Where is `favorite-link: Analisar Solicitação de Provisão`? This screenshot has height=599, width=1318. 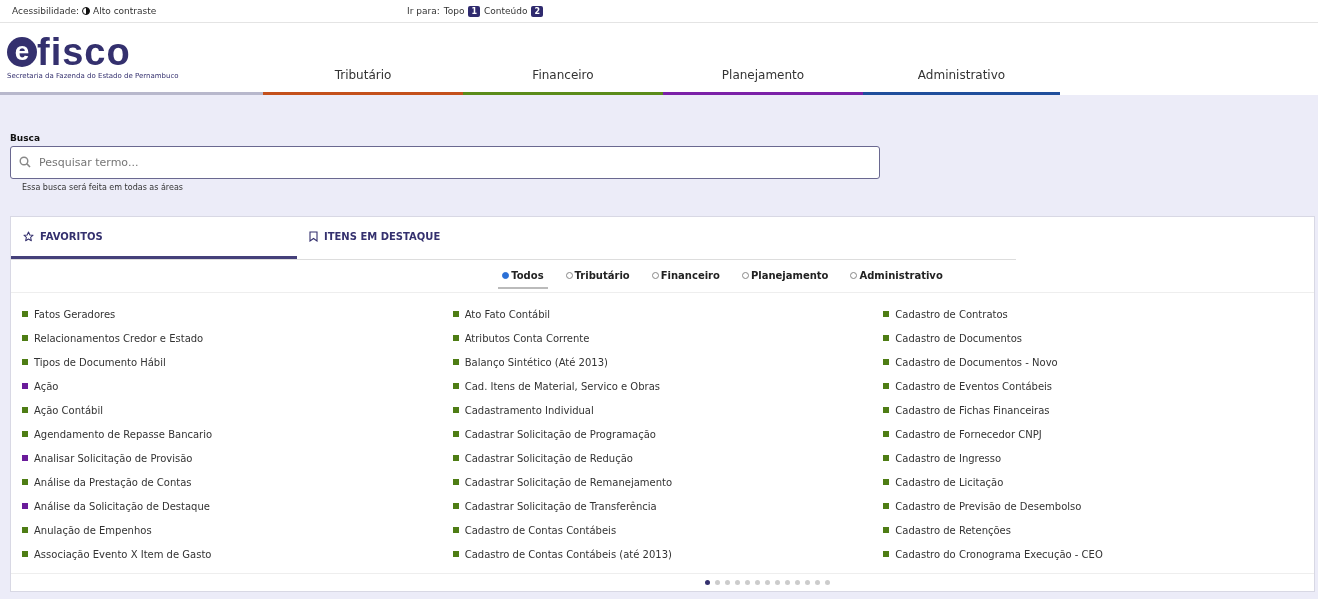 favorite-link: Analisar Solicitação de Provisão is located at coordinates (113, 458).